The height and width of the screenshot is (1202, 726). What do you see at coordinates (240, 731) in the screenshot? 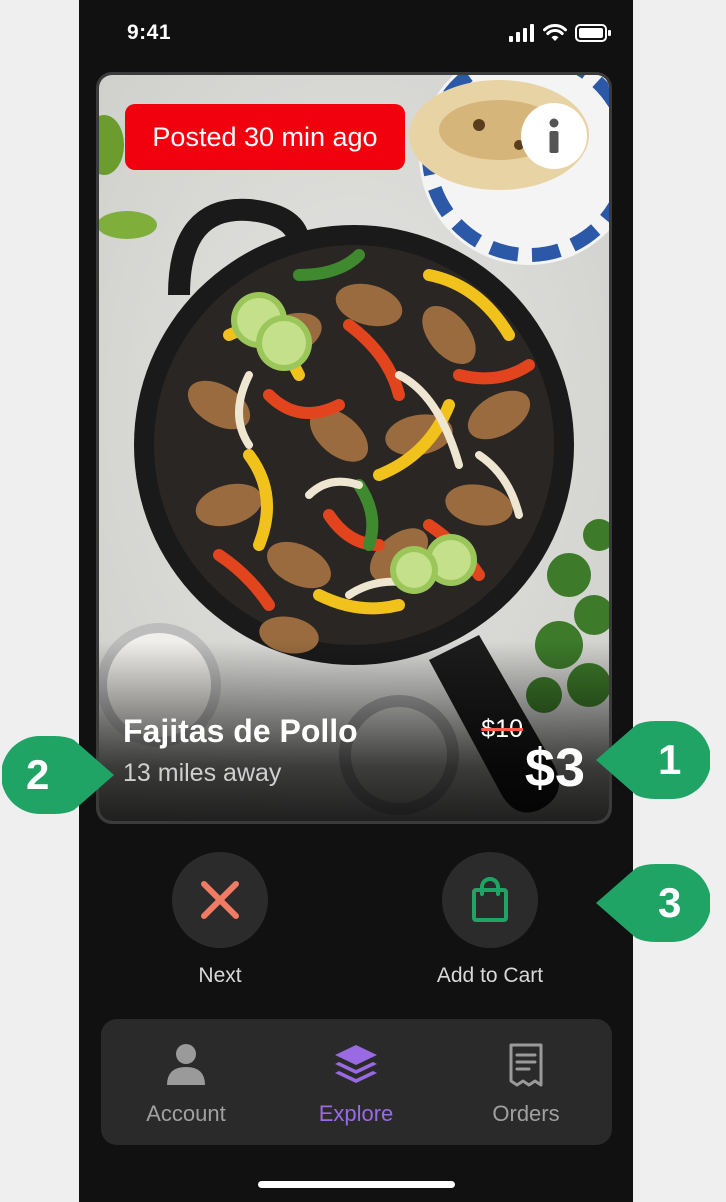
I see `item-title: Fajitas de Pollo` at bounding box center [240, 731].